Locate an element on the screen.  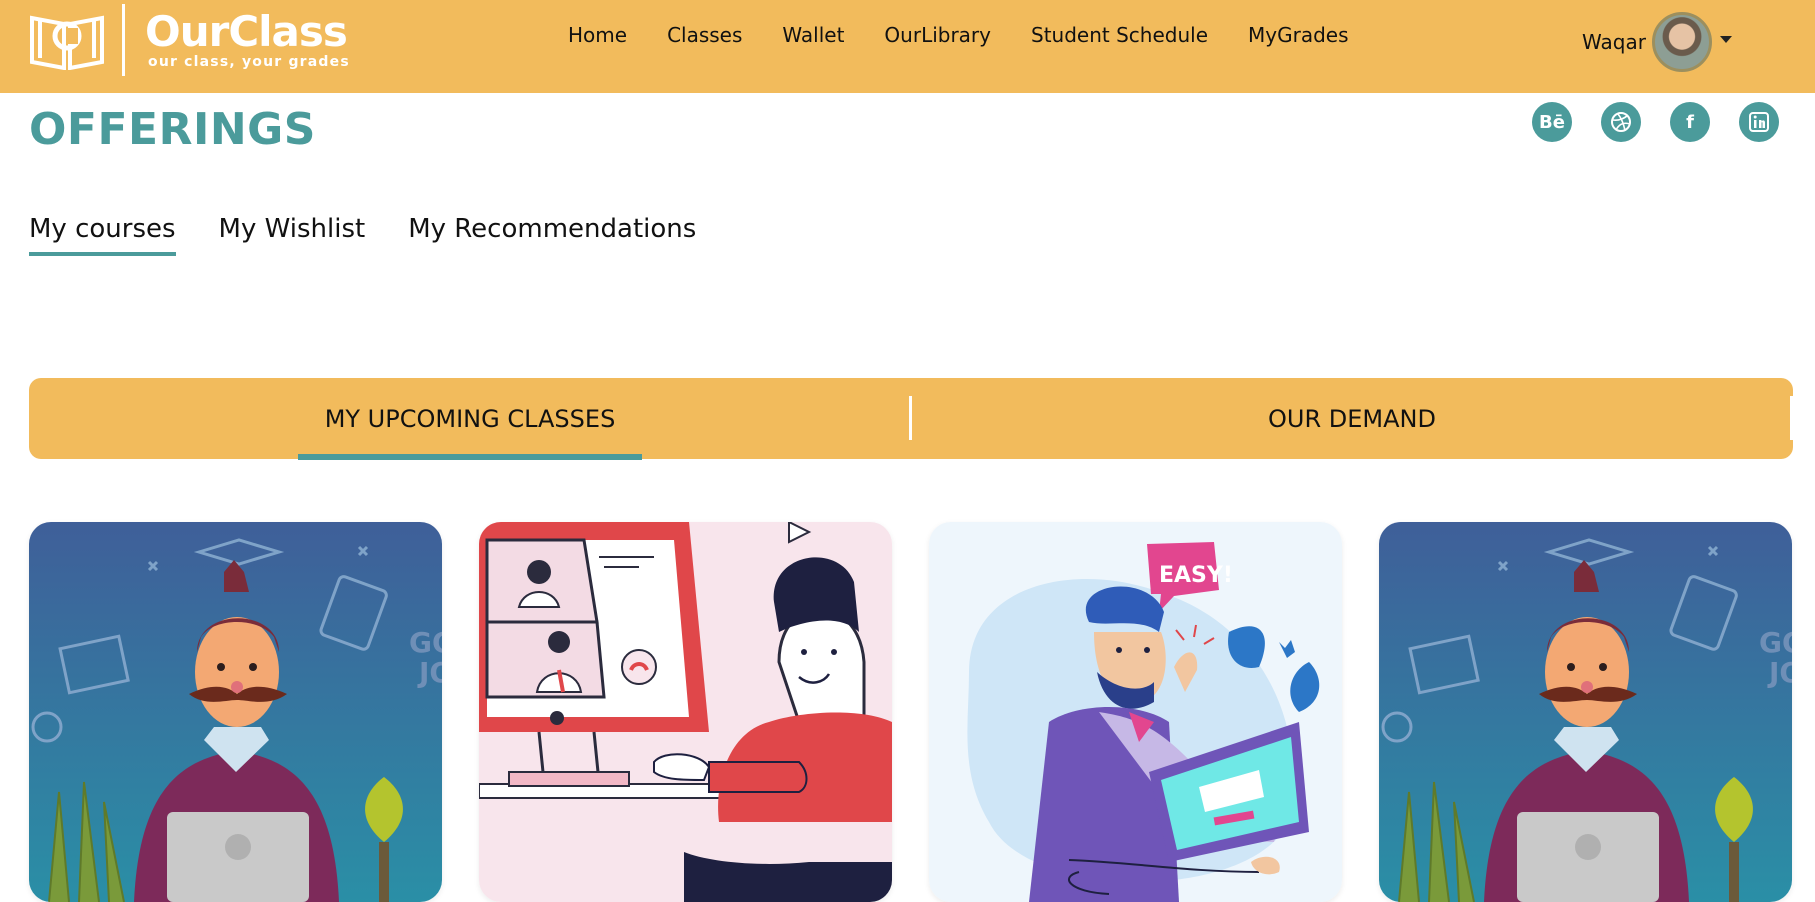
dribbble-icon is located at coordinates (1621, 122).